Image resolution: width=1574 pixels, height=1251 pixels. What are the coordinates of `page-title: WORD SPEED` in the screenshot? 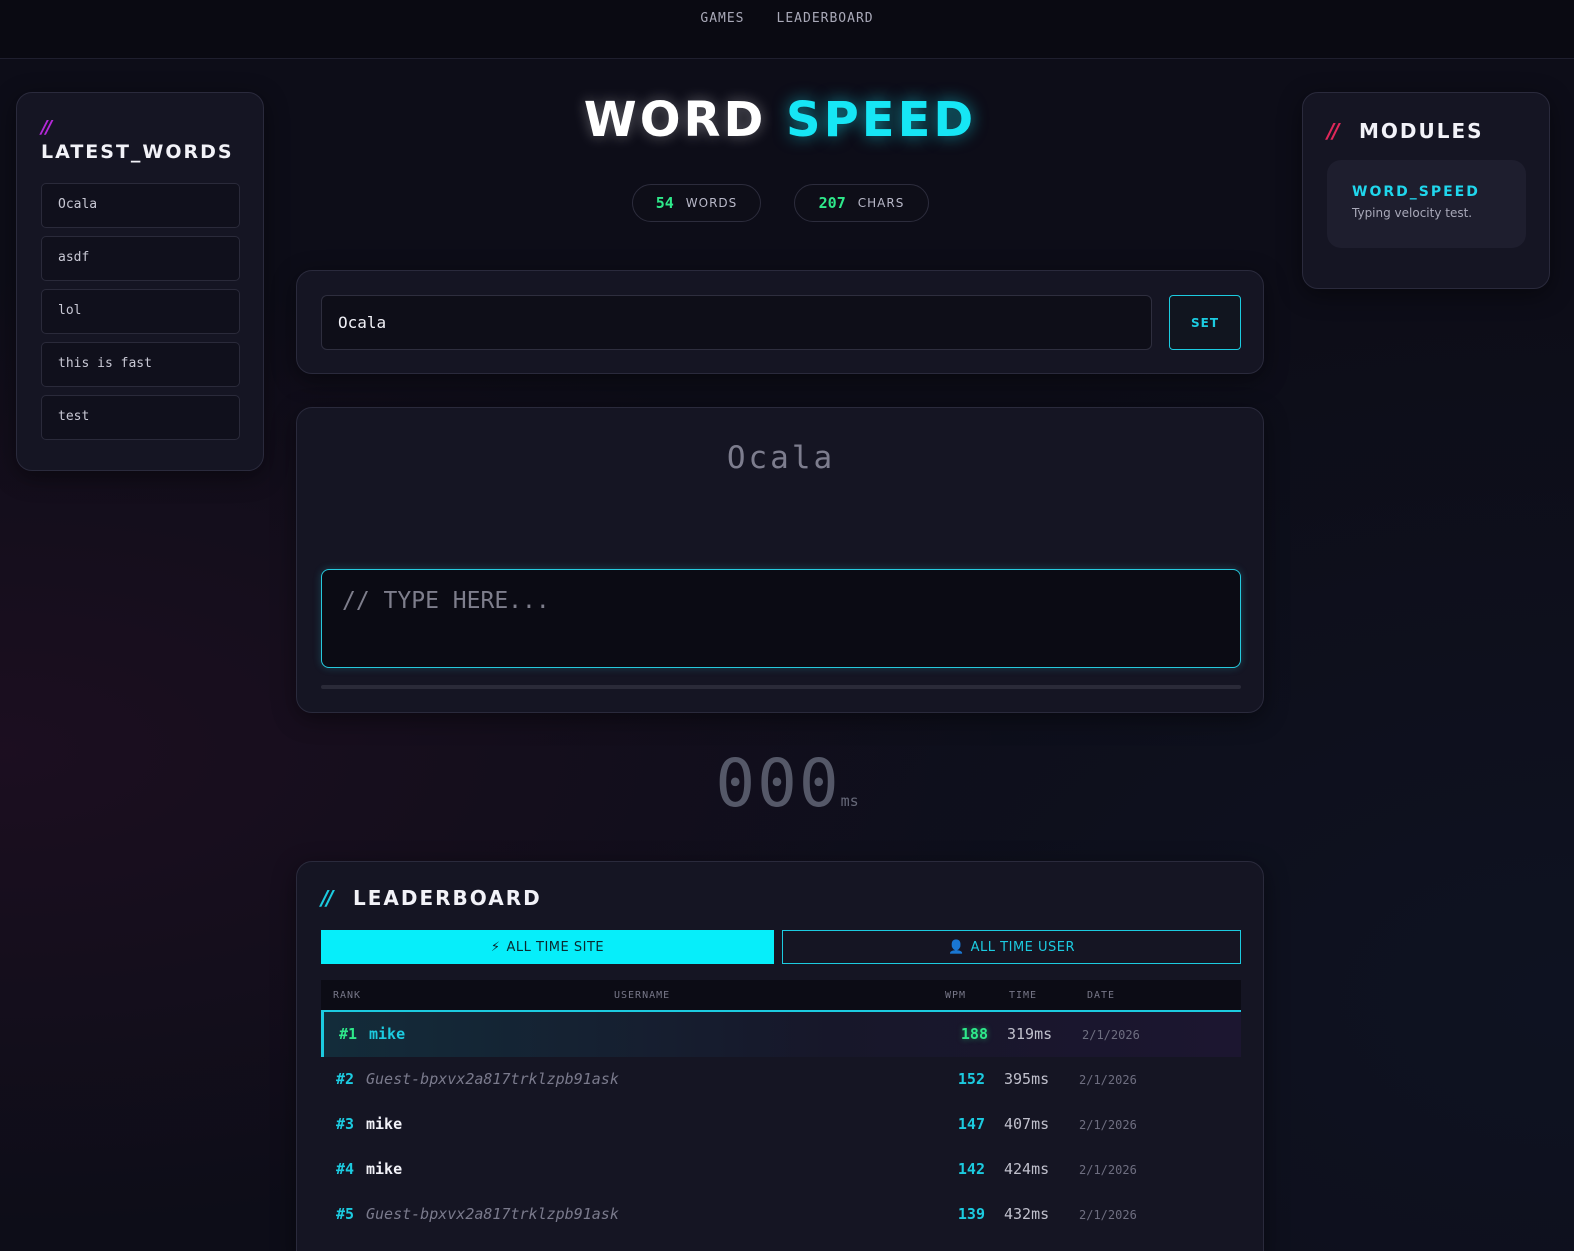 It's located at (780, 120).